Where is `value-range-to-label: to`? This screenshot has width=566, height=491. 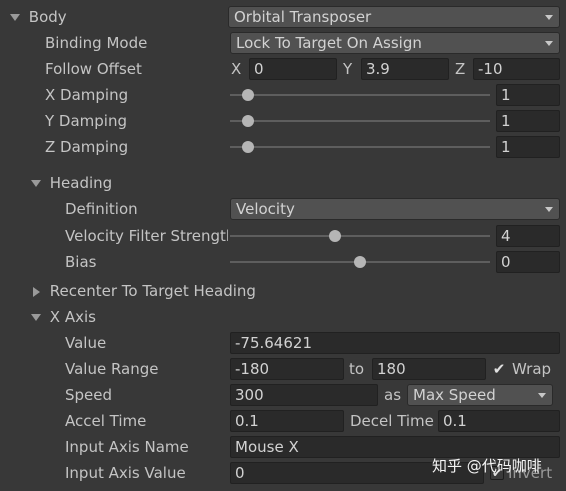 value-range-to-label: to is located at coordinates (357, 369).